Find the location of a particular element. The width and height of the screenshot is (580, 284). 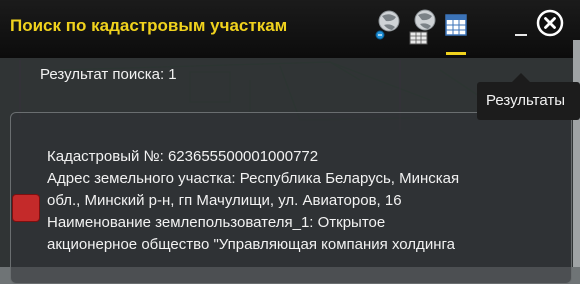

active-tool-indicator is located at coordinates (456, 53).